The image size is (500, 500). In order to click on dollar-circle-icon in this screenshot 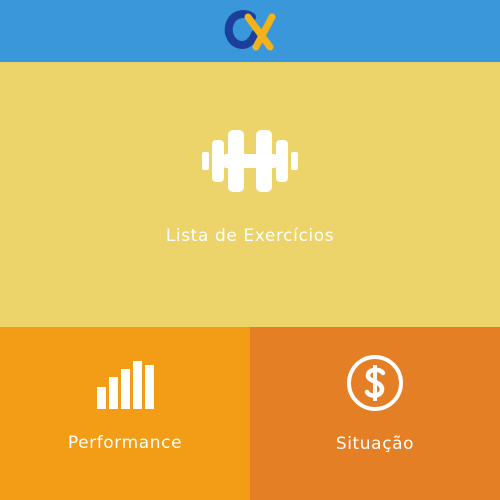, I will do `click(375, 383)`.